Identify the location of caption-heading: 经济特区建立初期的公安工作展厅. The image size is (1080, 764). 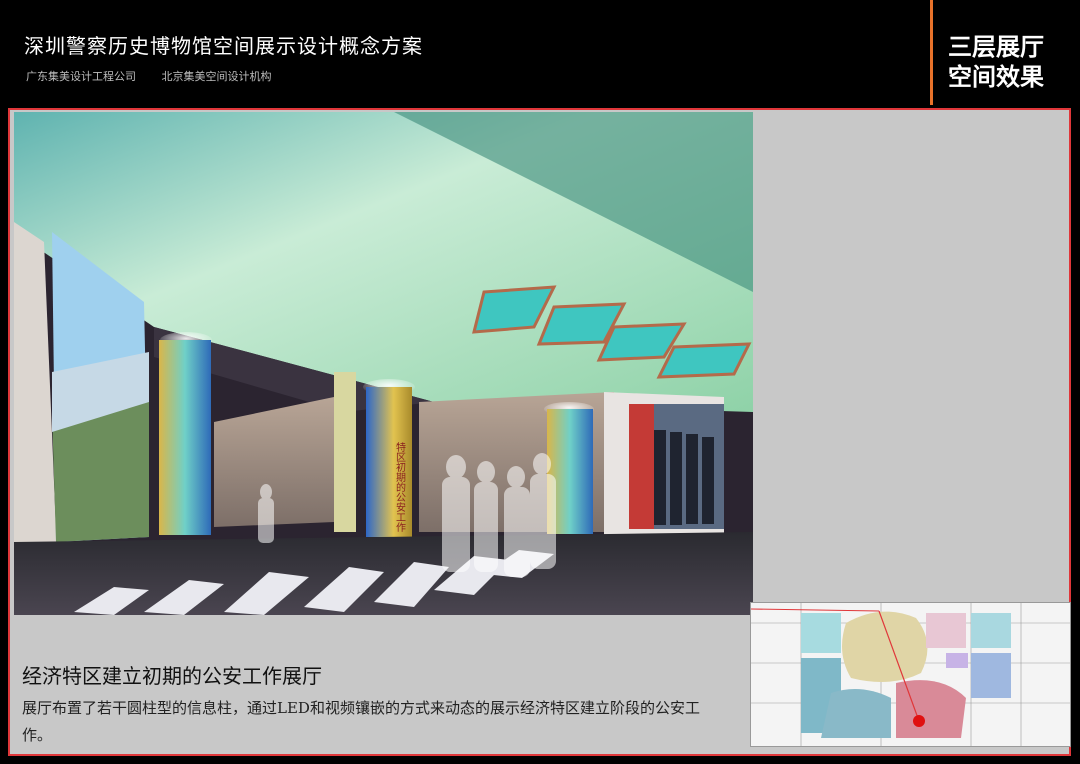
(172, 676).